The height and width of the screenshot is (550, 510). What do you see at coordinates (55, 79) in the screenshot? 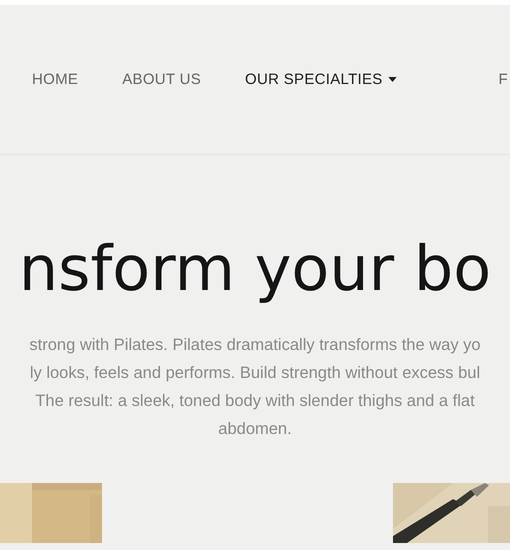
I see `nav-link: HOME` at bounding box center [55, 79].